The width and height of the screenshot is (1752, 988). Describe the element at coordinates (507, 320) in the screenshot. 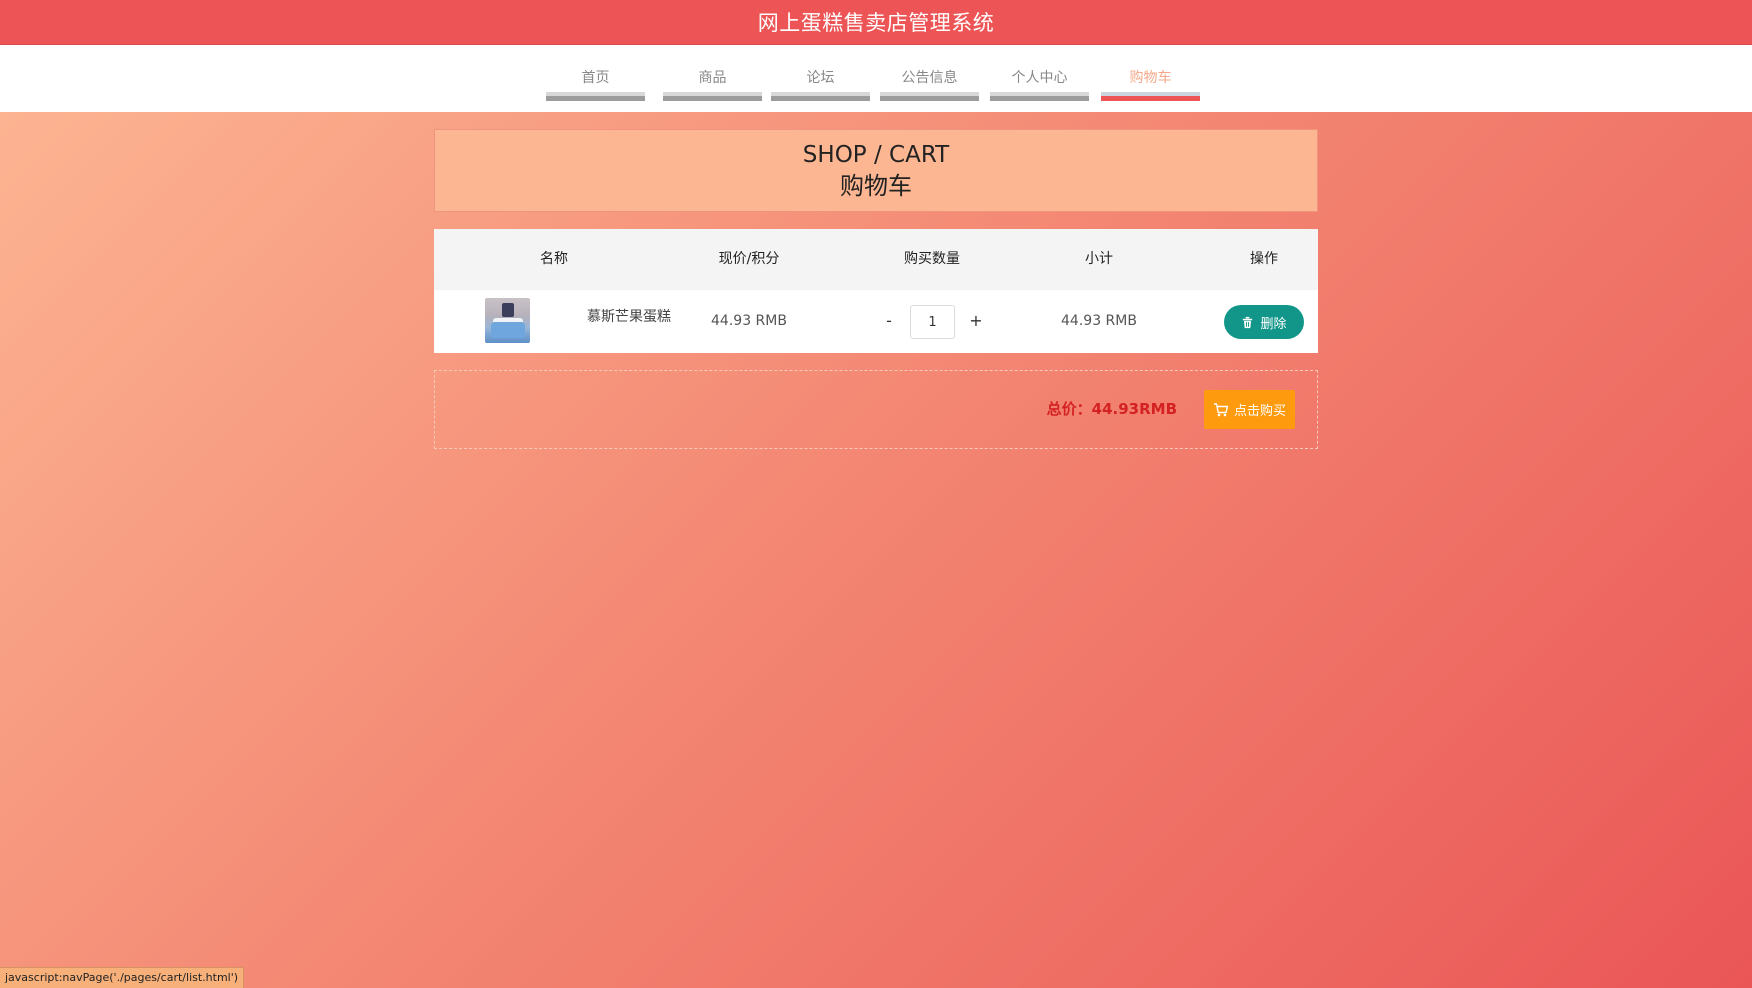

I see `product-thumbnail` at that location.